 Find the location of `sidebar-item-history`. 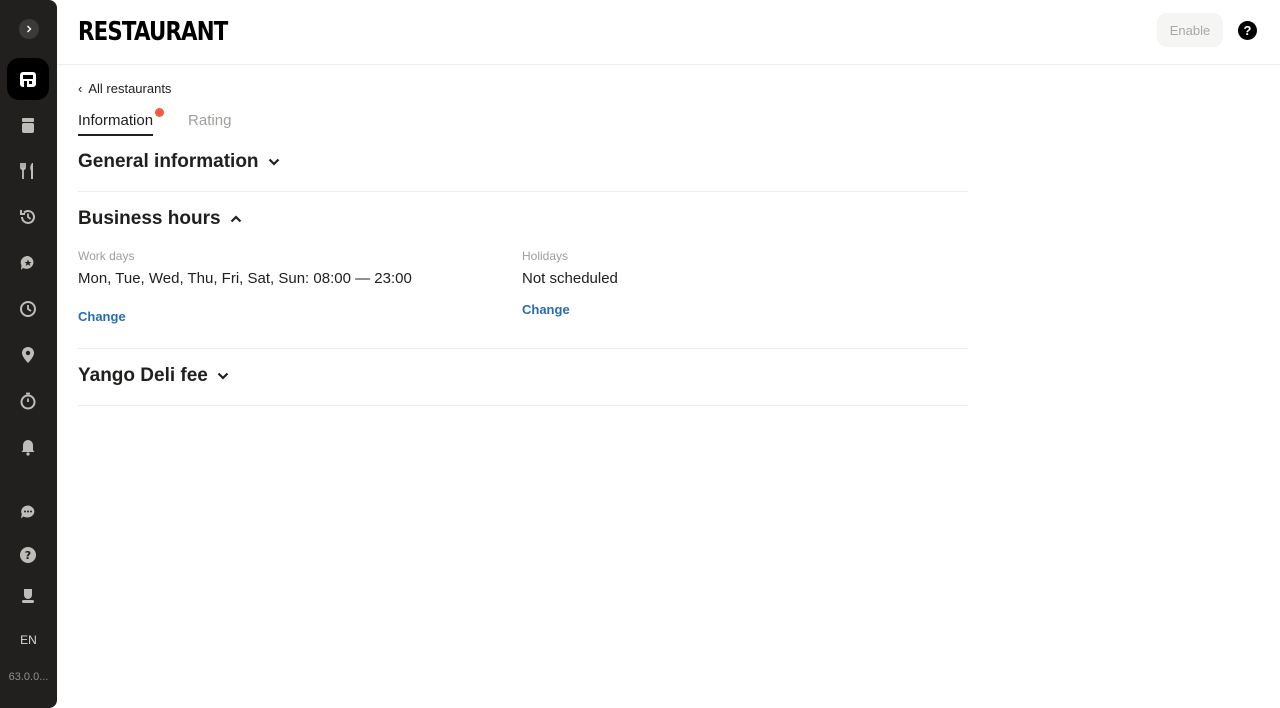

sidebar-item-history is located at coordinates (28, 217).